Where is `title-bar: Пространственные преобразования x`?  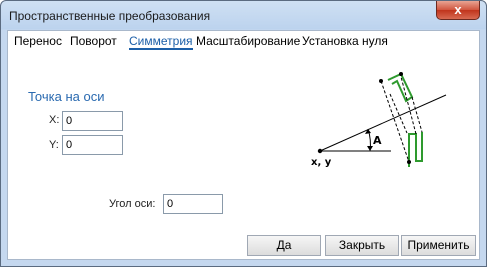 title-bar: Пространственные преобразования x is located at coordinates (243, 15).